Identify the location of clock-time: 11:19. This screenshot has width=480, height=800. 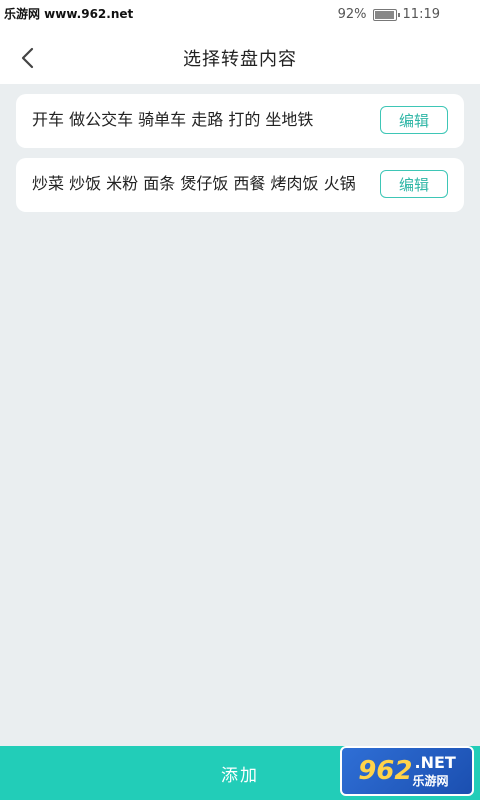
(421, 14).